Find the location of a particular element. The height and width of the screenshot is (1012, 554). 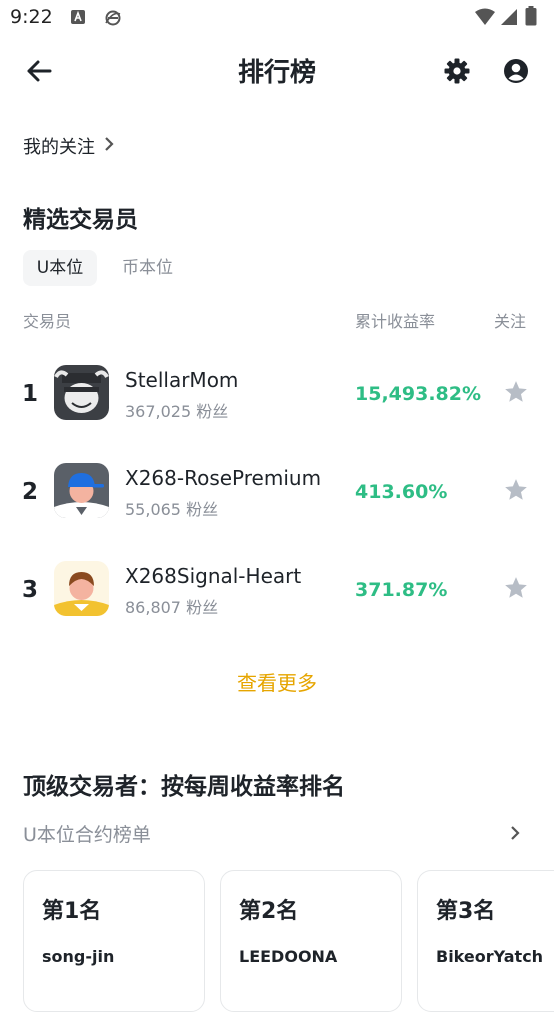

trader-row: 1 StellarMom 367,025 粉丝 15,493.82% is located at coordinates (277, 395).